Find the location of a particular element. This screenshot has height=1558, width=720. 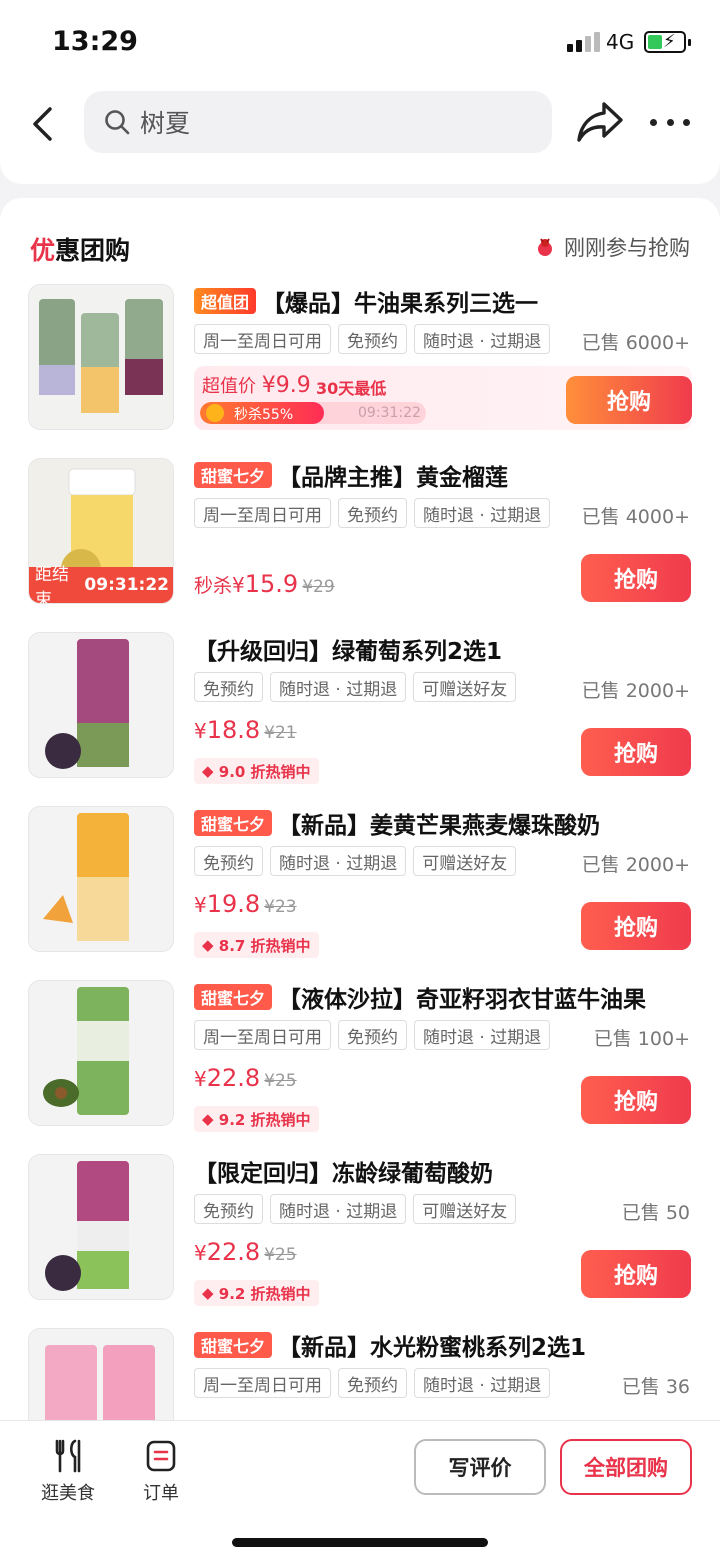

share-button is located at coordinates (601, 123).